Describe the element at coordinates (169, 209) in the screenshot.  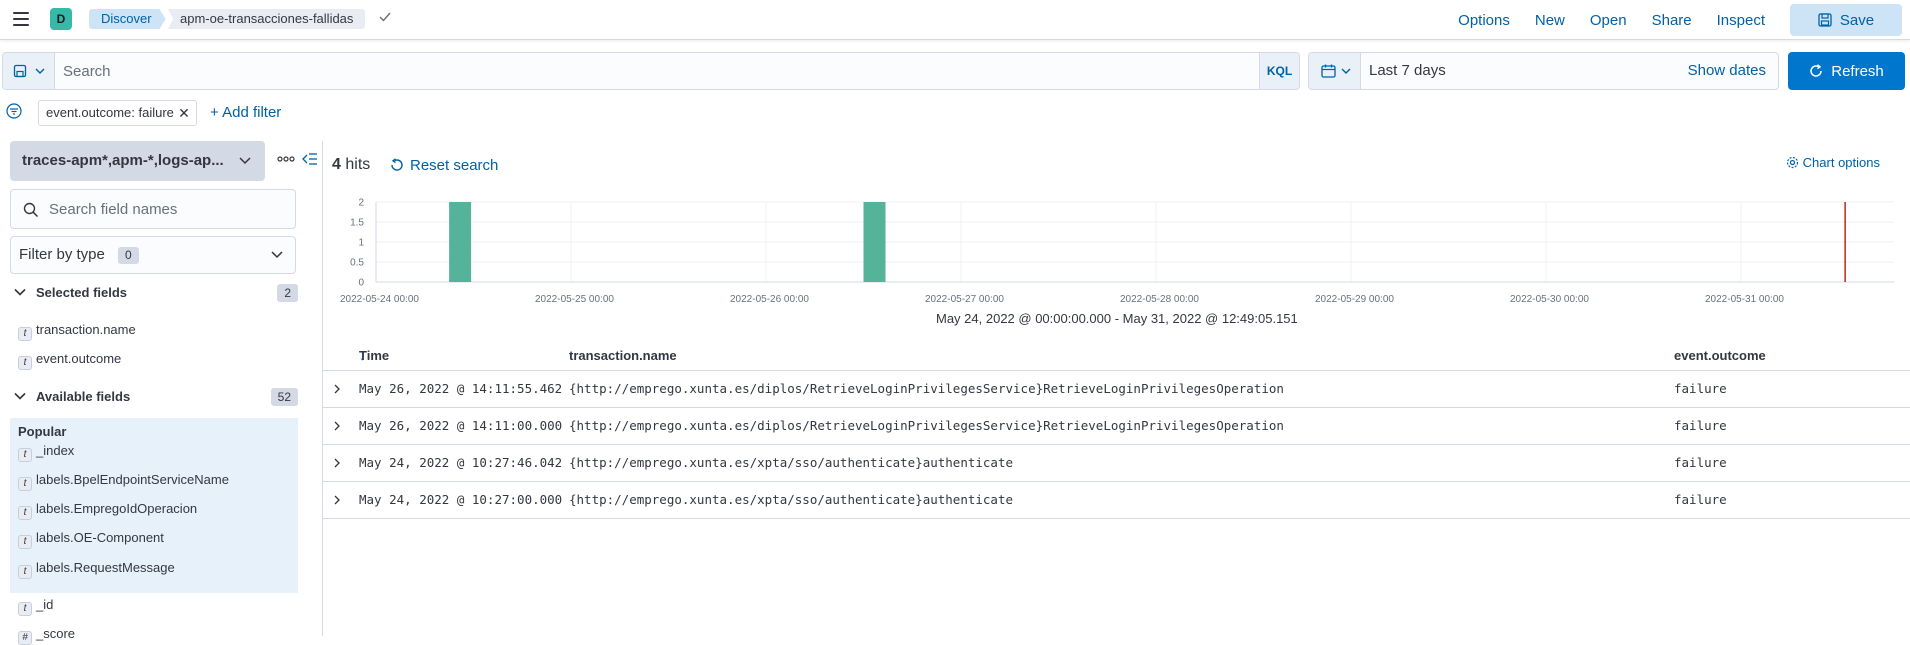
I see `field-search-input` at that location.